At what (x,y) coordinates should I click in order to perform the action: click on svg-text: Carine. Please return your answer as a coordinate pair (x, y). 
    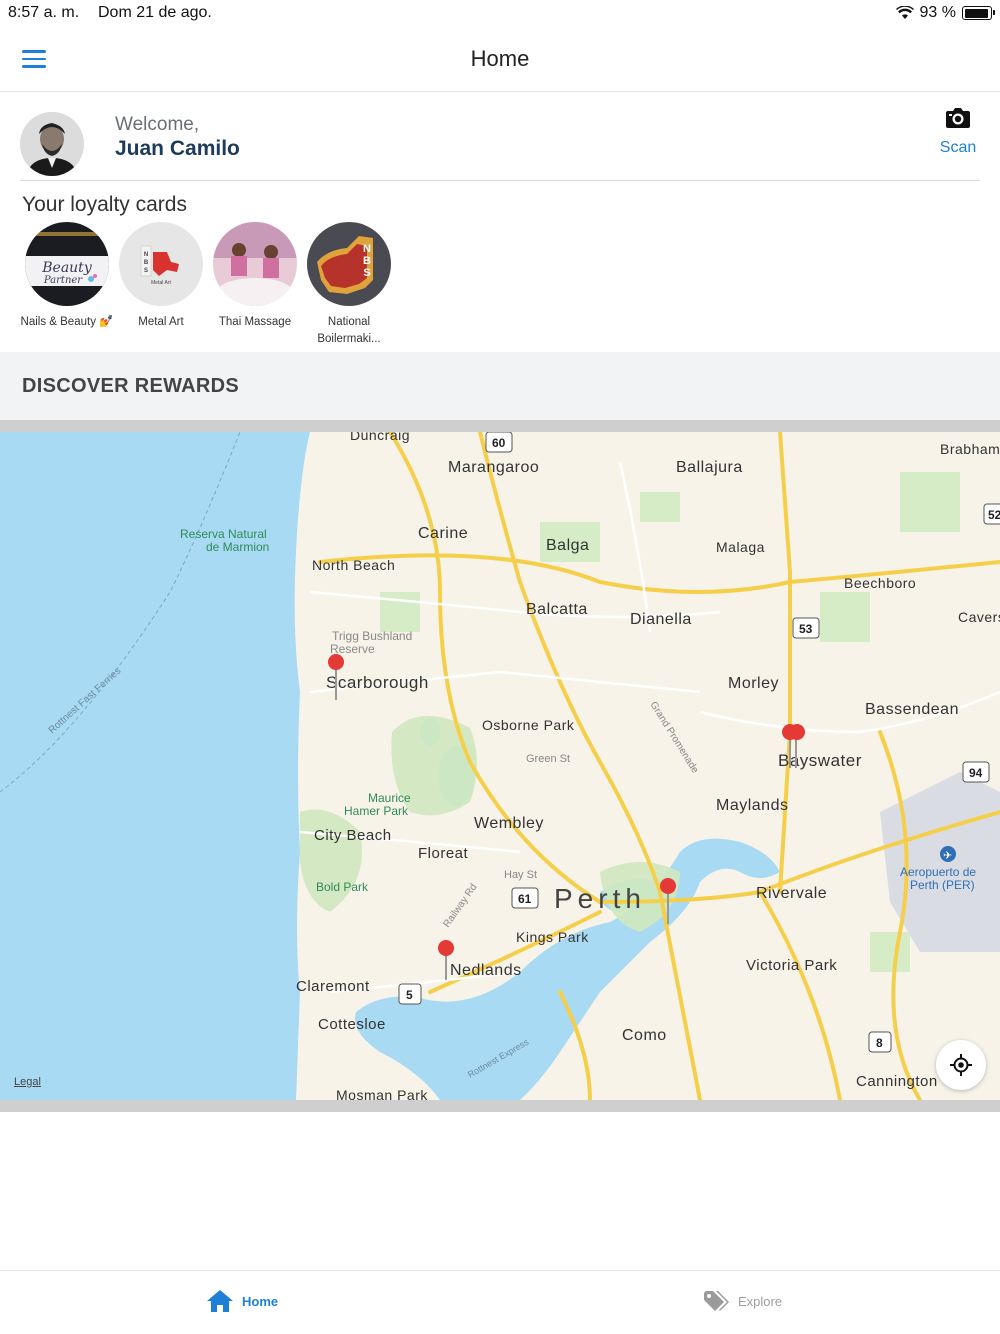
    Looking at the image, I should click on (443, 533).